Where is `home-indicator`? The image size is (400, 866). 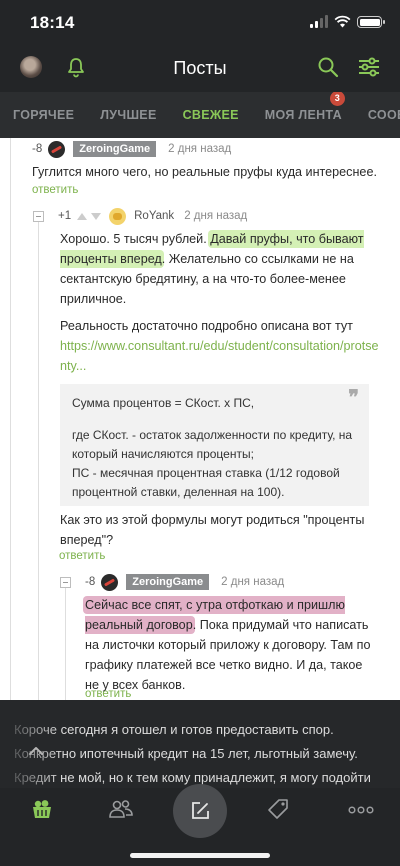 home-indicator is located at coordinates (200, 855).